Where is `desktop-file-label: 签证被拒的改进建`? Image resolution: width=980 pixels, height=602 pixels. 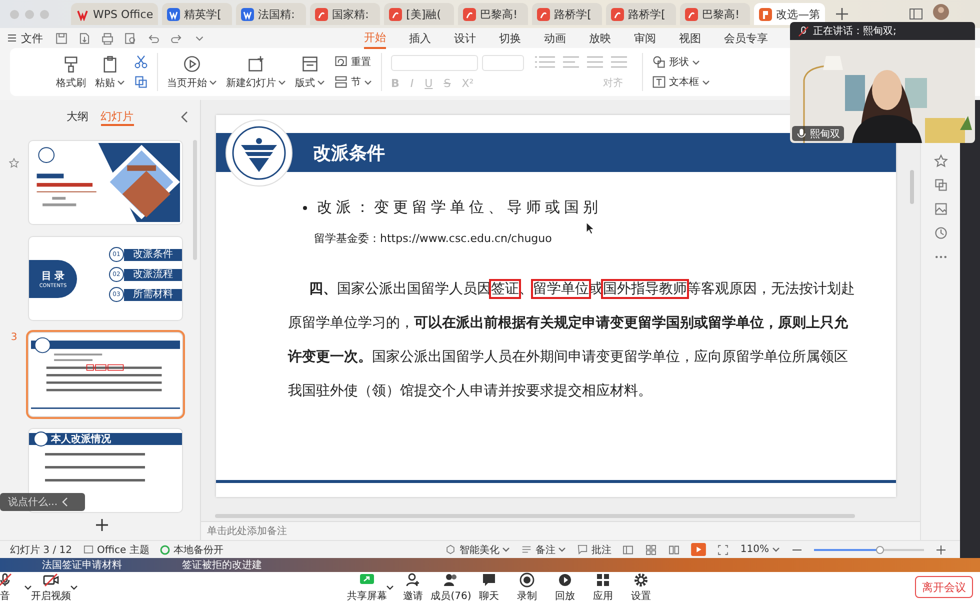
desktop-file-label: 签证被拒的改进建 is located at coordinates (222, 565).